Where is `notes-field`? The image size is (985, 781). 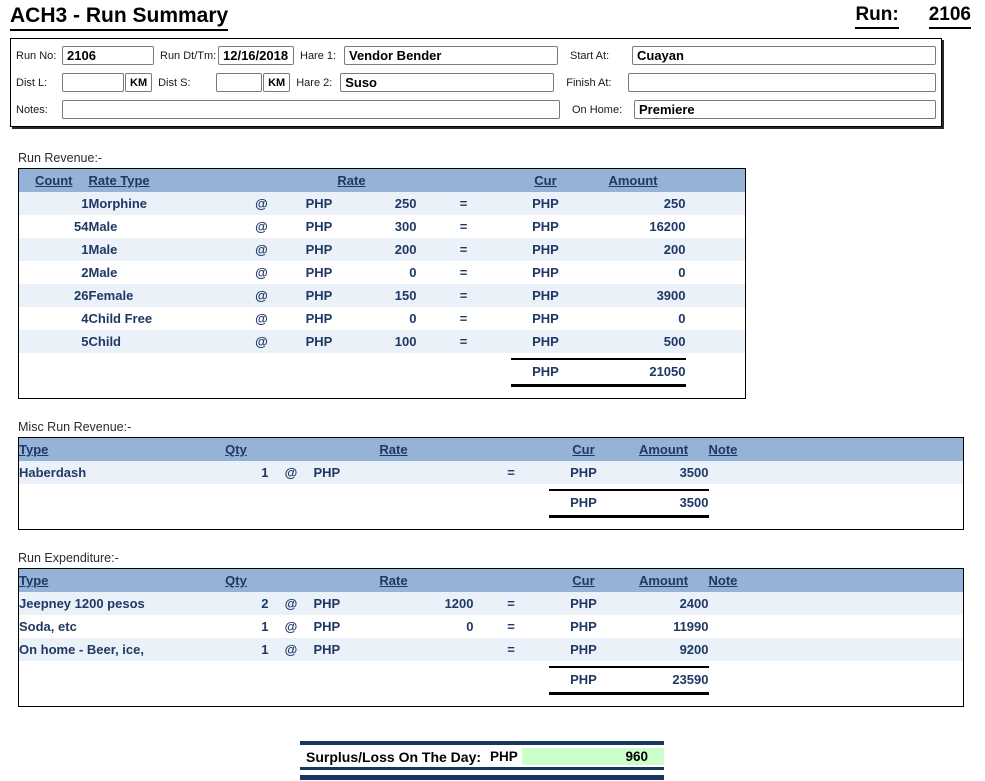
notes-field is located at coordinates (311, 109).